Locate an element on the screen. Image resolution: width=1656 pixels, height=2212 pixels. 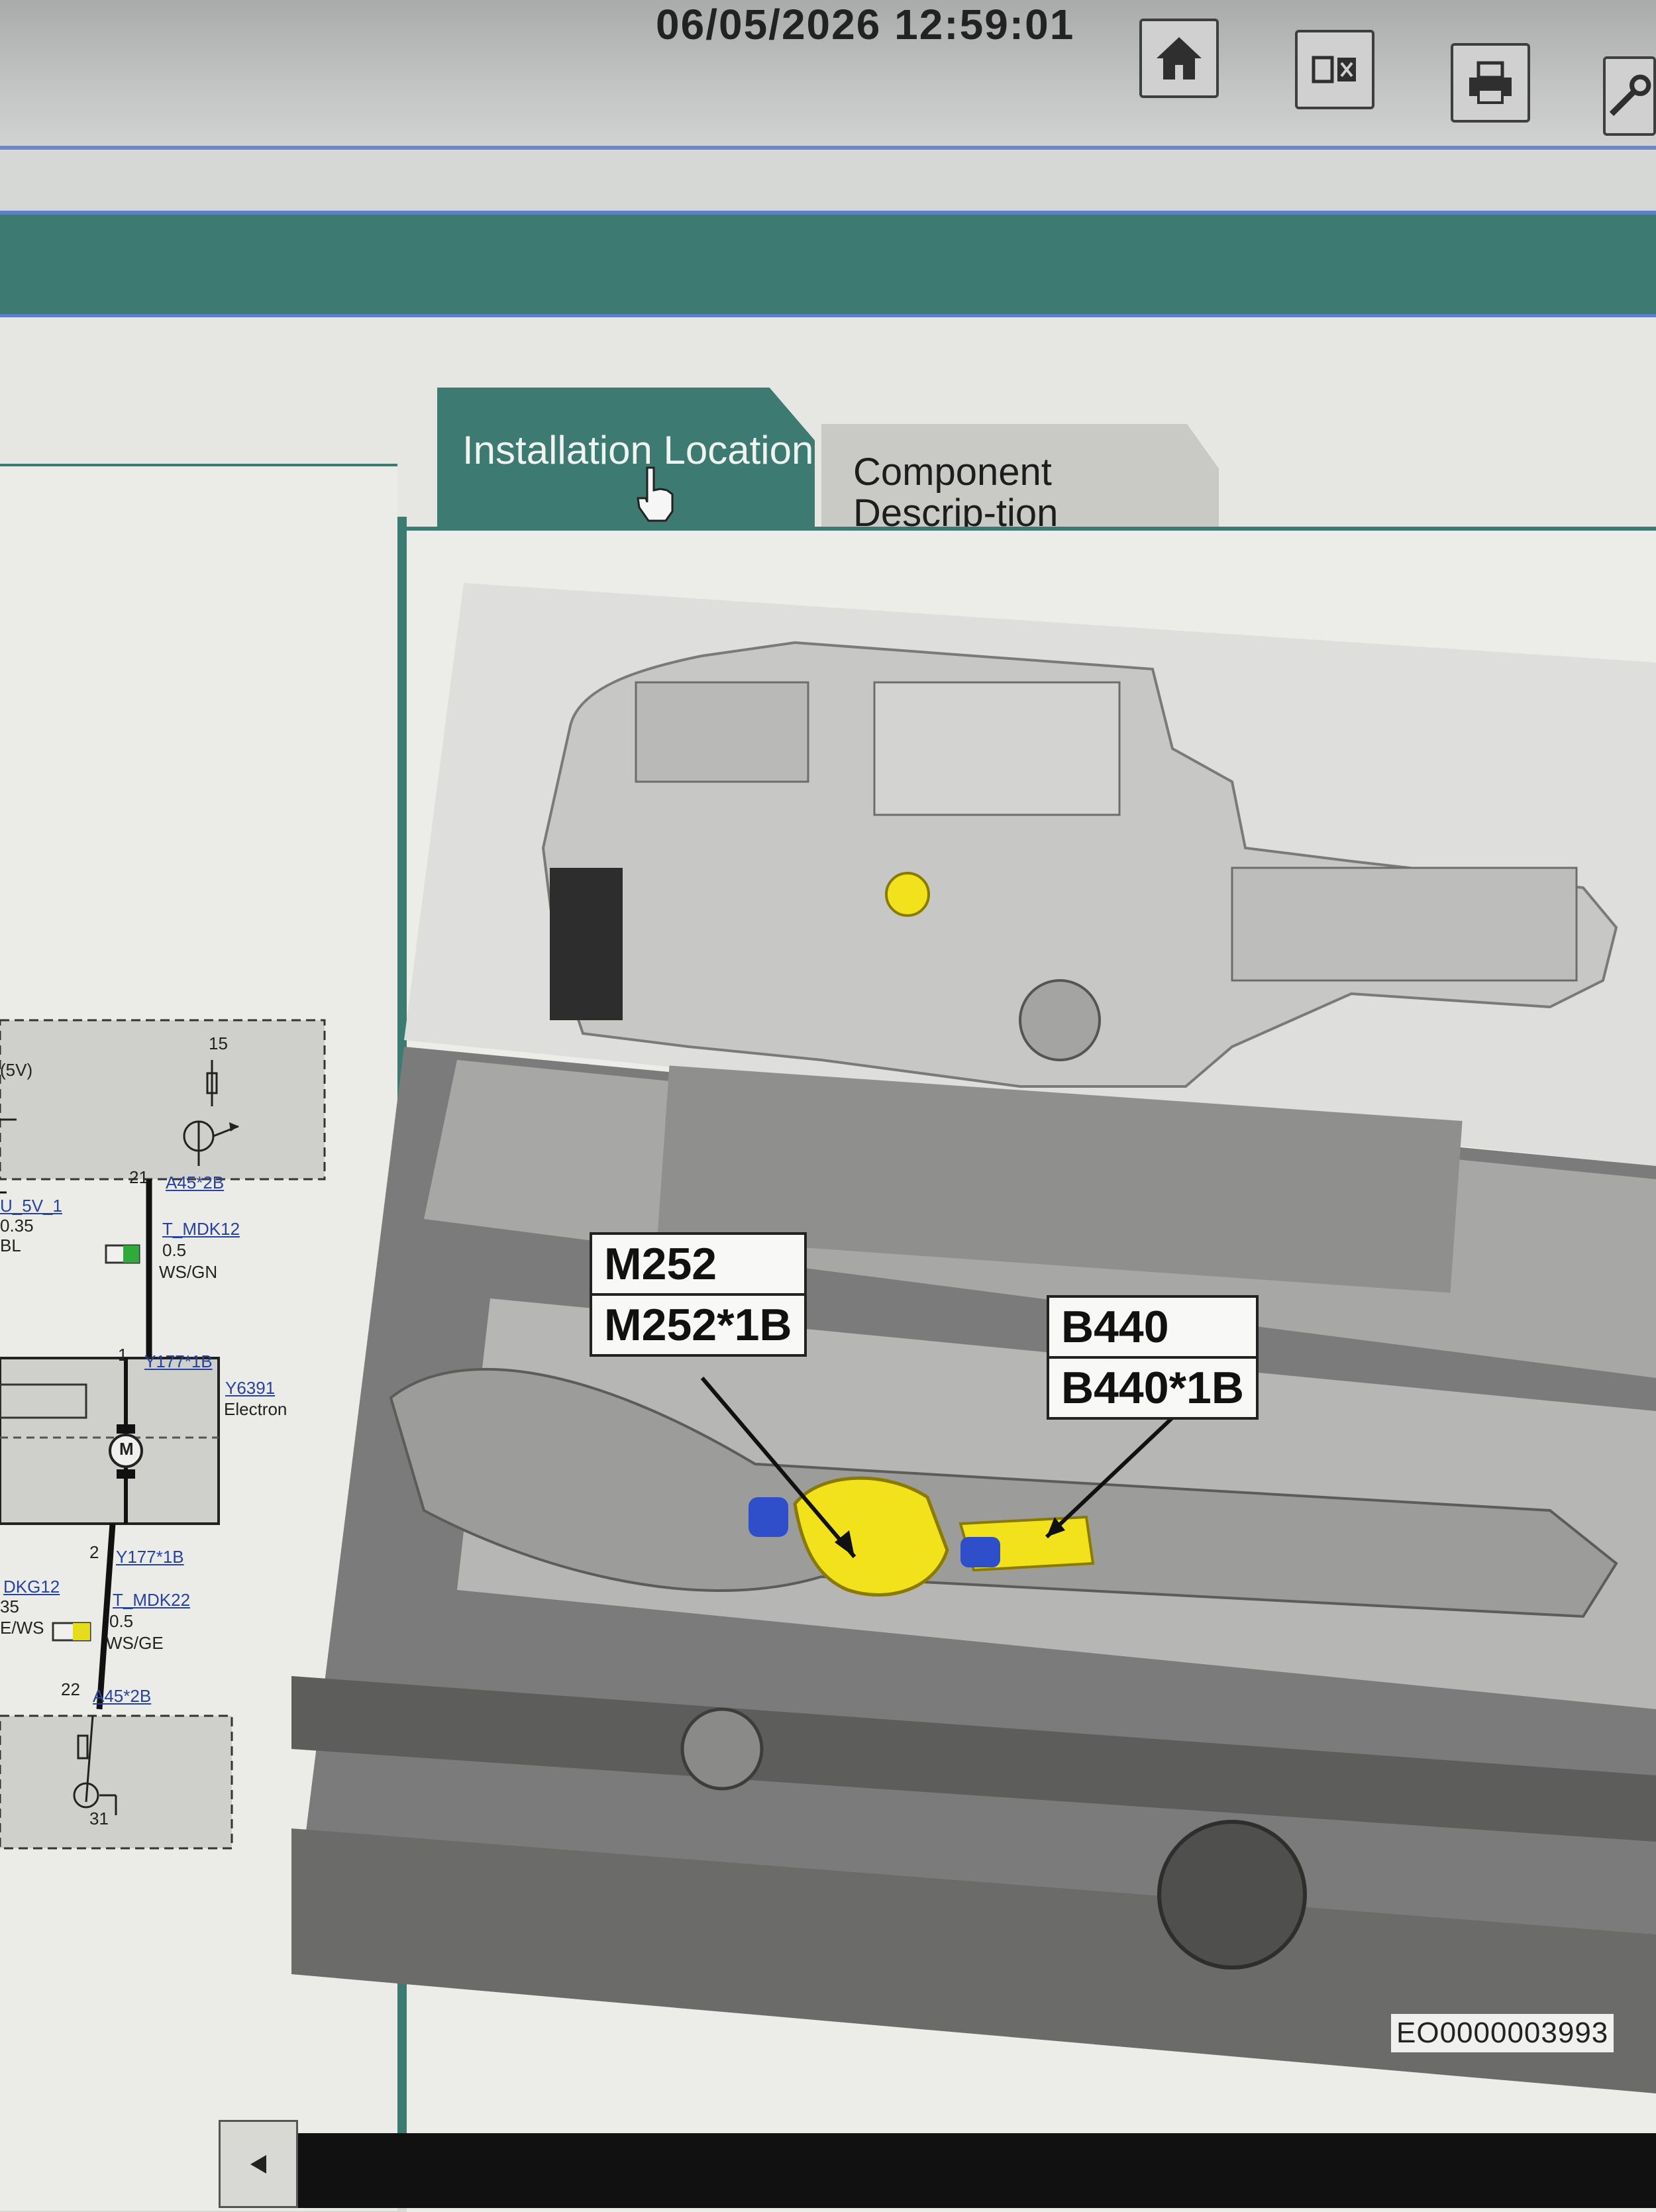
pin-1-label: 1 is located at coordinates (123, 1355).